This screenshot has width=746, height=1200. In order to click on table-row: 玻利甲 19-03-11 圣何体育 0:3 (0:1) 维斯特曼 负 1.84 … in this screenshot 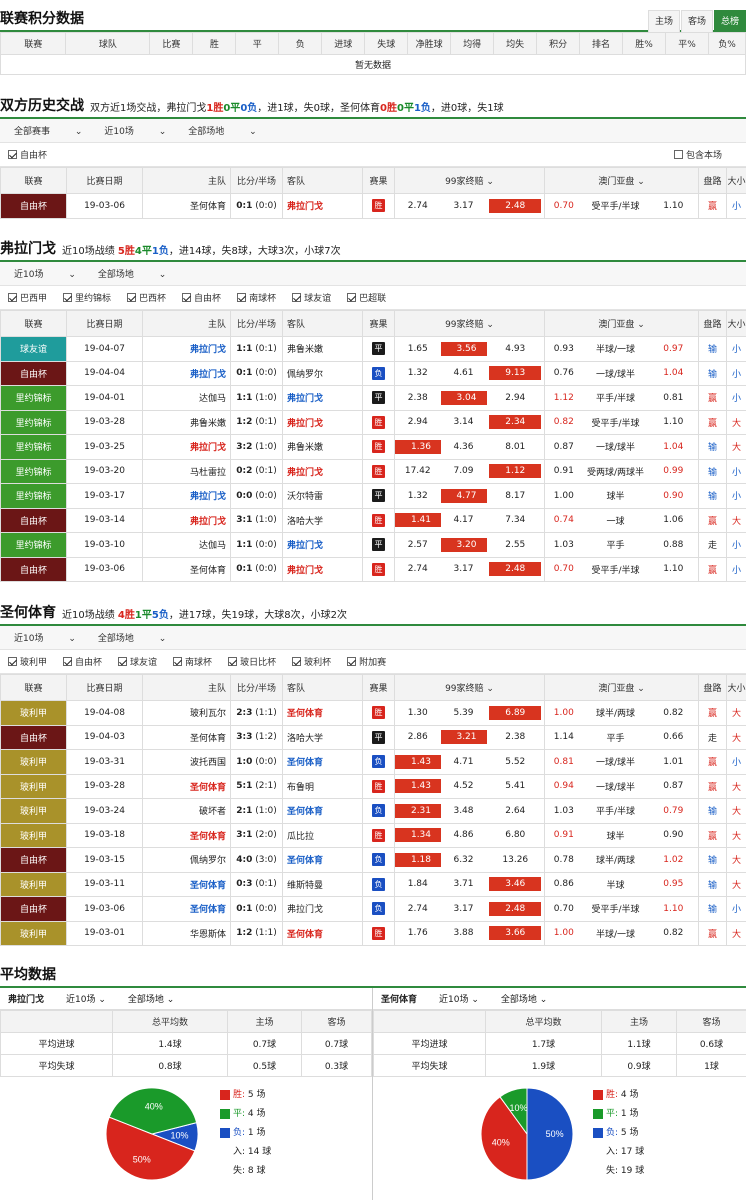, I will do `click(373, 884)`.